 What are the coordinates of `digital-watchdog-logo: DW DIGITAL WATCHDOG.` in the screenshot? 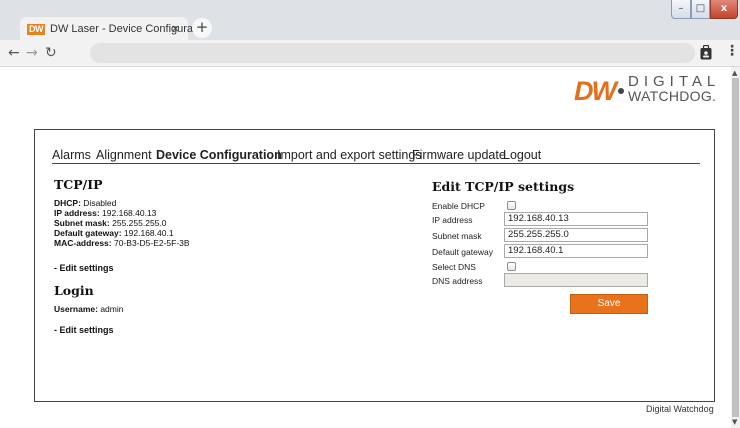 It's located at (649, 90).